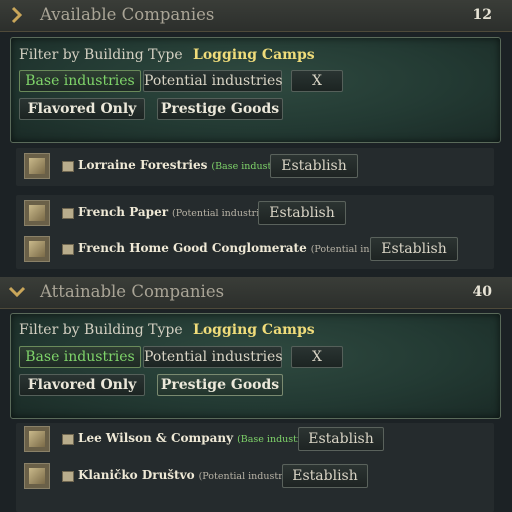  What do you see at coordinates (136, 475) in the screenshot?
I see `company-name: Klaničko Društvo` at bounding box center [136, 475].